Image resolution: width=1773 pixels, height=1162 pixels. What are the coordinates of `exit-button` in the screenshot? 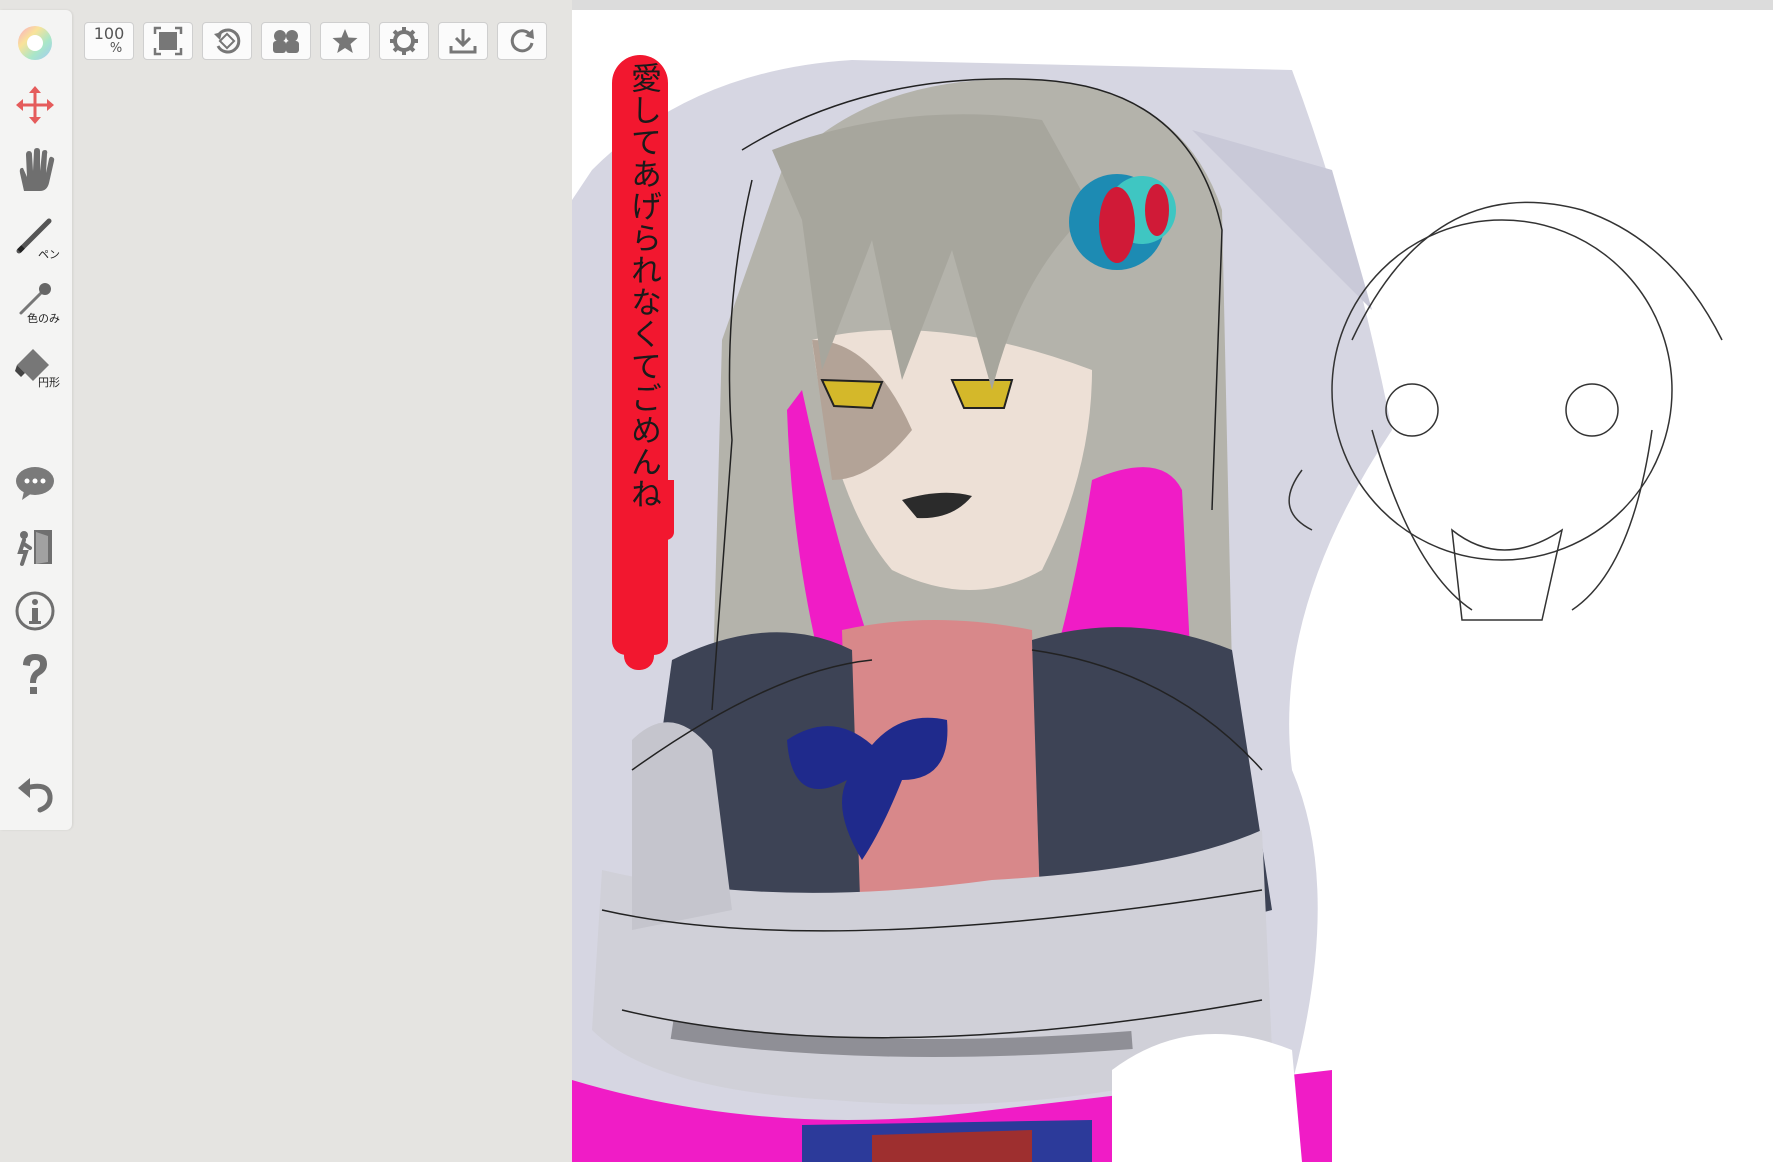 It's located at (35, 547).